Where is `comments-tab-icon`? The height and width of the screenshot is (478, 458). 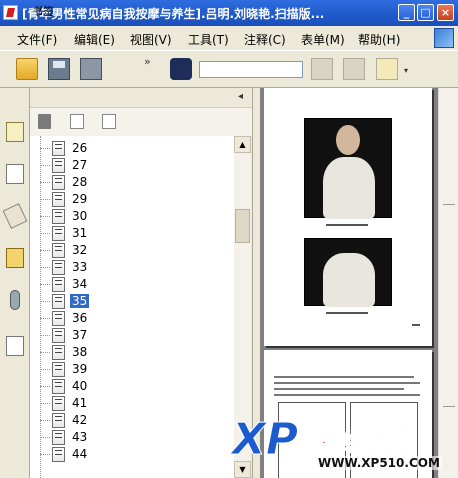
comments-tab-icon is located at coordinates (15, 258).